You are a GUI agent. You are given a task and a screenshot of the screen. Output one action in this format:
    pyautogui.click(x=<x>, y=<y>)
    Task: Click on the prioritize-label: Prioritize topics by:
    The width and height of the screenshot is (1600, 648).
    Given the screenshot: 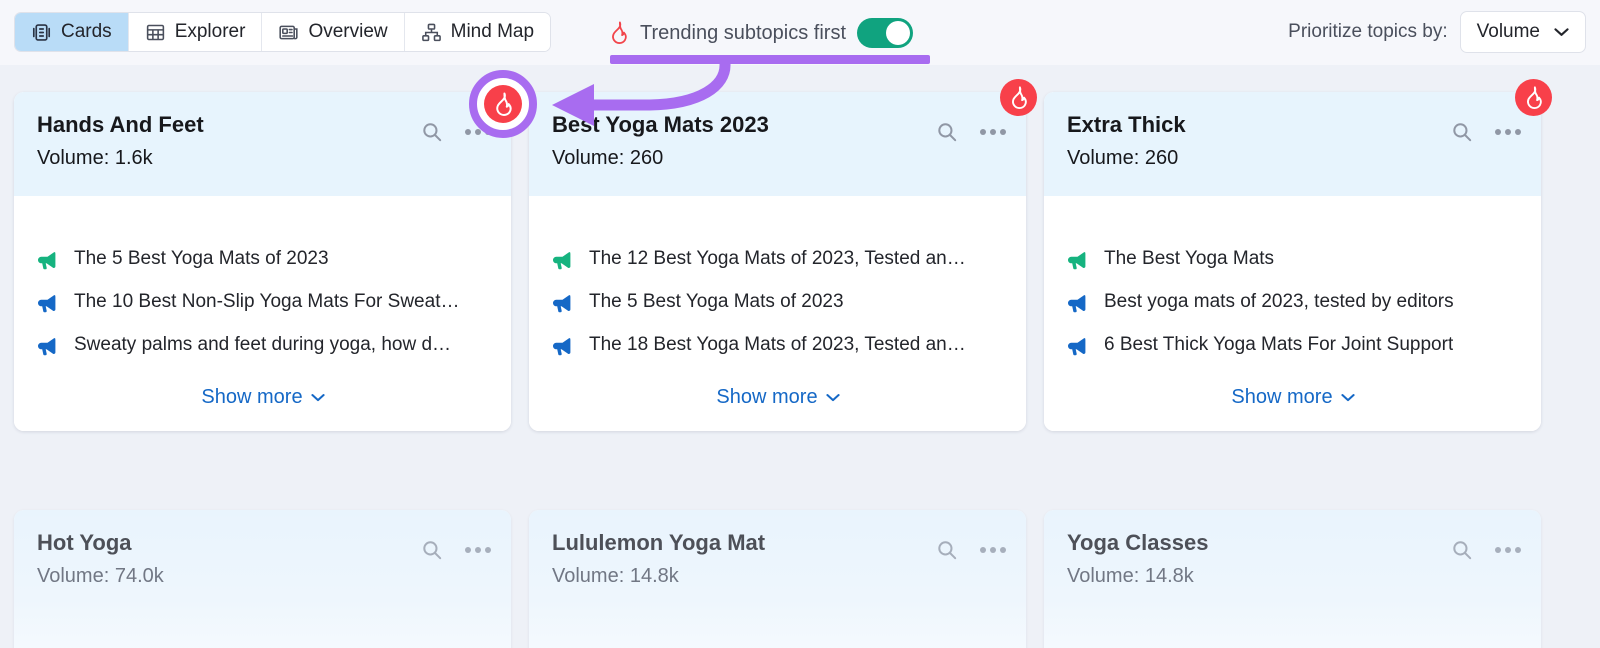 What is the action you would take?
    pyautogui.click(x=1368, y=31)
    